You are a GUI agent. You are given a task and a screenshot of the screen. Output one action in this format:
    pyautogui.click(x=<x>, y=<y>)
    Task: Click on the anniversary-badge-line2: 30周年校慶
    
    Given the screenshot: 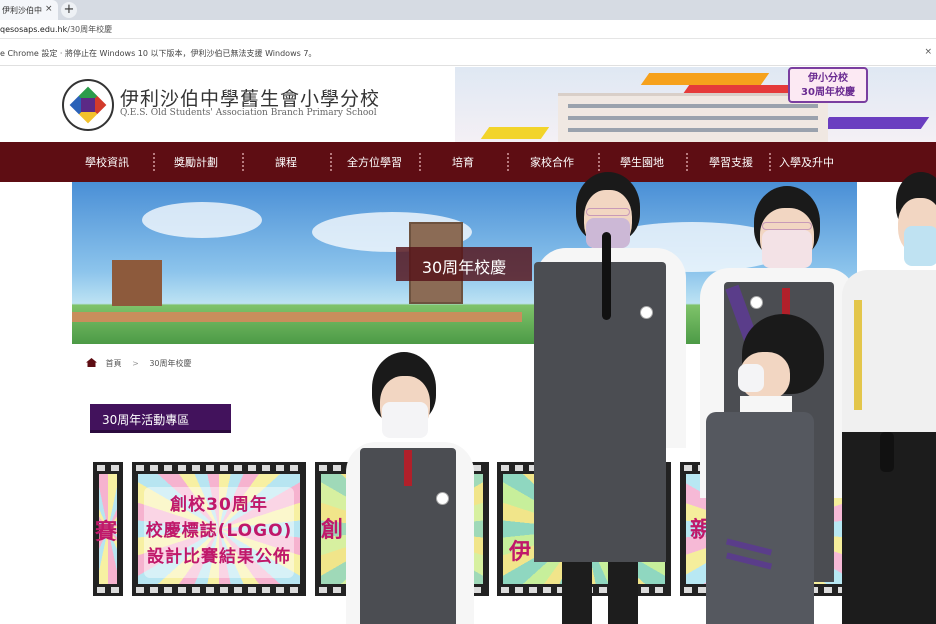 What is the action you would take?
    pyautogui.click(x=828, y=92)
    